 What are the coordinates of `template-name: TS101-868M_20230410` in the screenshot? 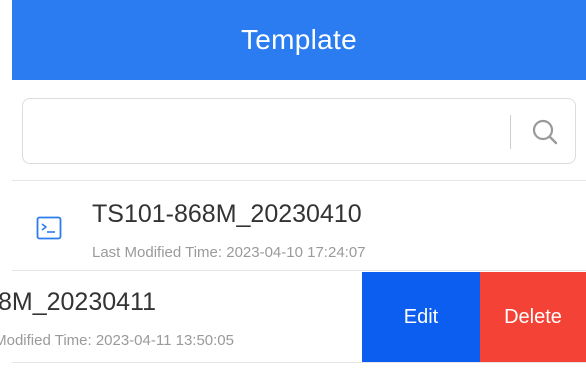 It's located at (227, 214).